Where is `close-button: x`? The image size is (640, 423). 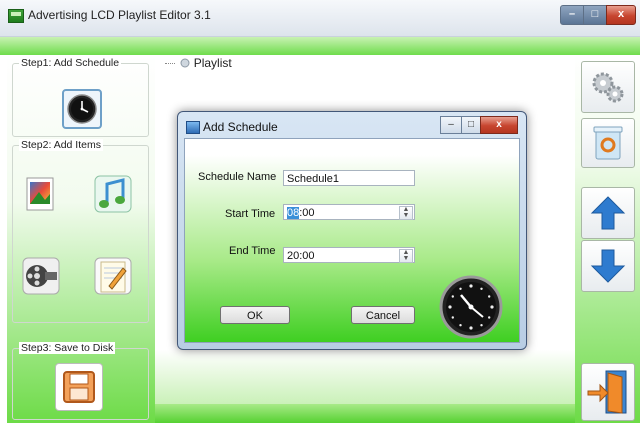
close-button: x is located at coordinates (621, 15).